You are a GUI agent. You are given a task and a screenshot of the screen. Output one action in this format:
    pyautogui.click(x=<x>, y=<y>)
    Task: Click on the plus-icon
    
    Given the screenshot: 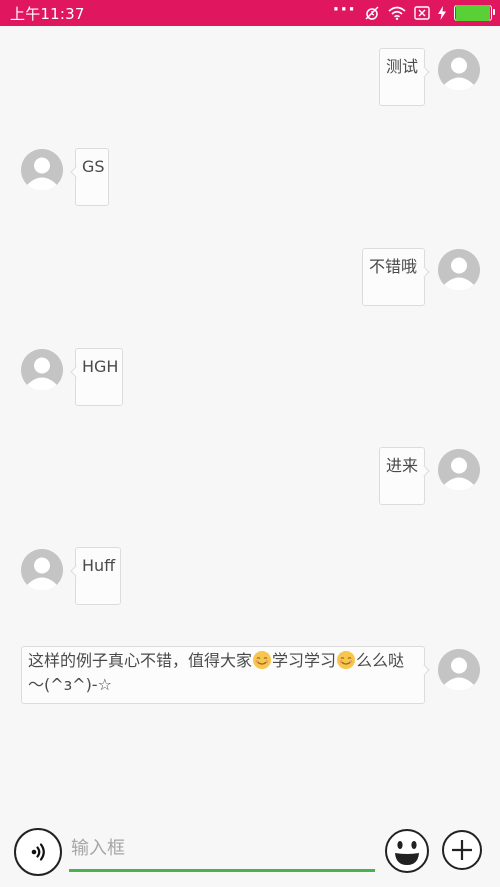 What is the action you would take?
    pyautogui.click(x=462, y=850)
    